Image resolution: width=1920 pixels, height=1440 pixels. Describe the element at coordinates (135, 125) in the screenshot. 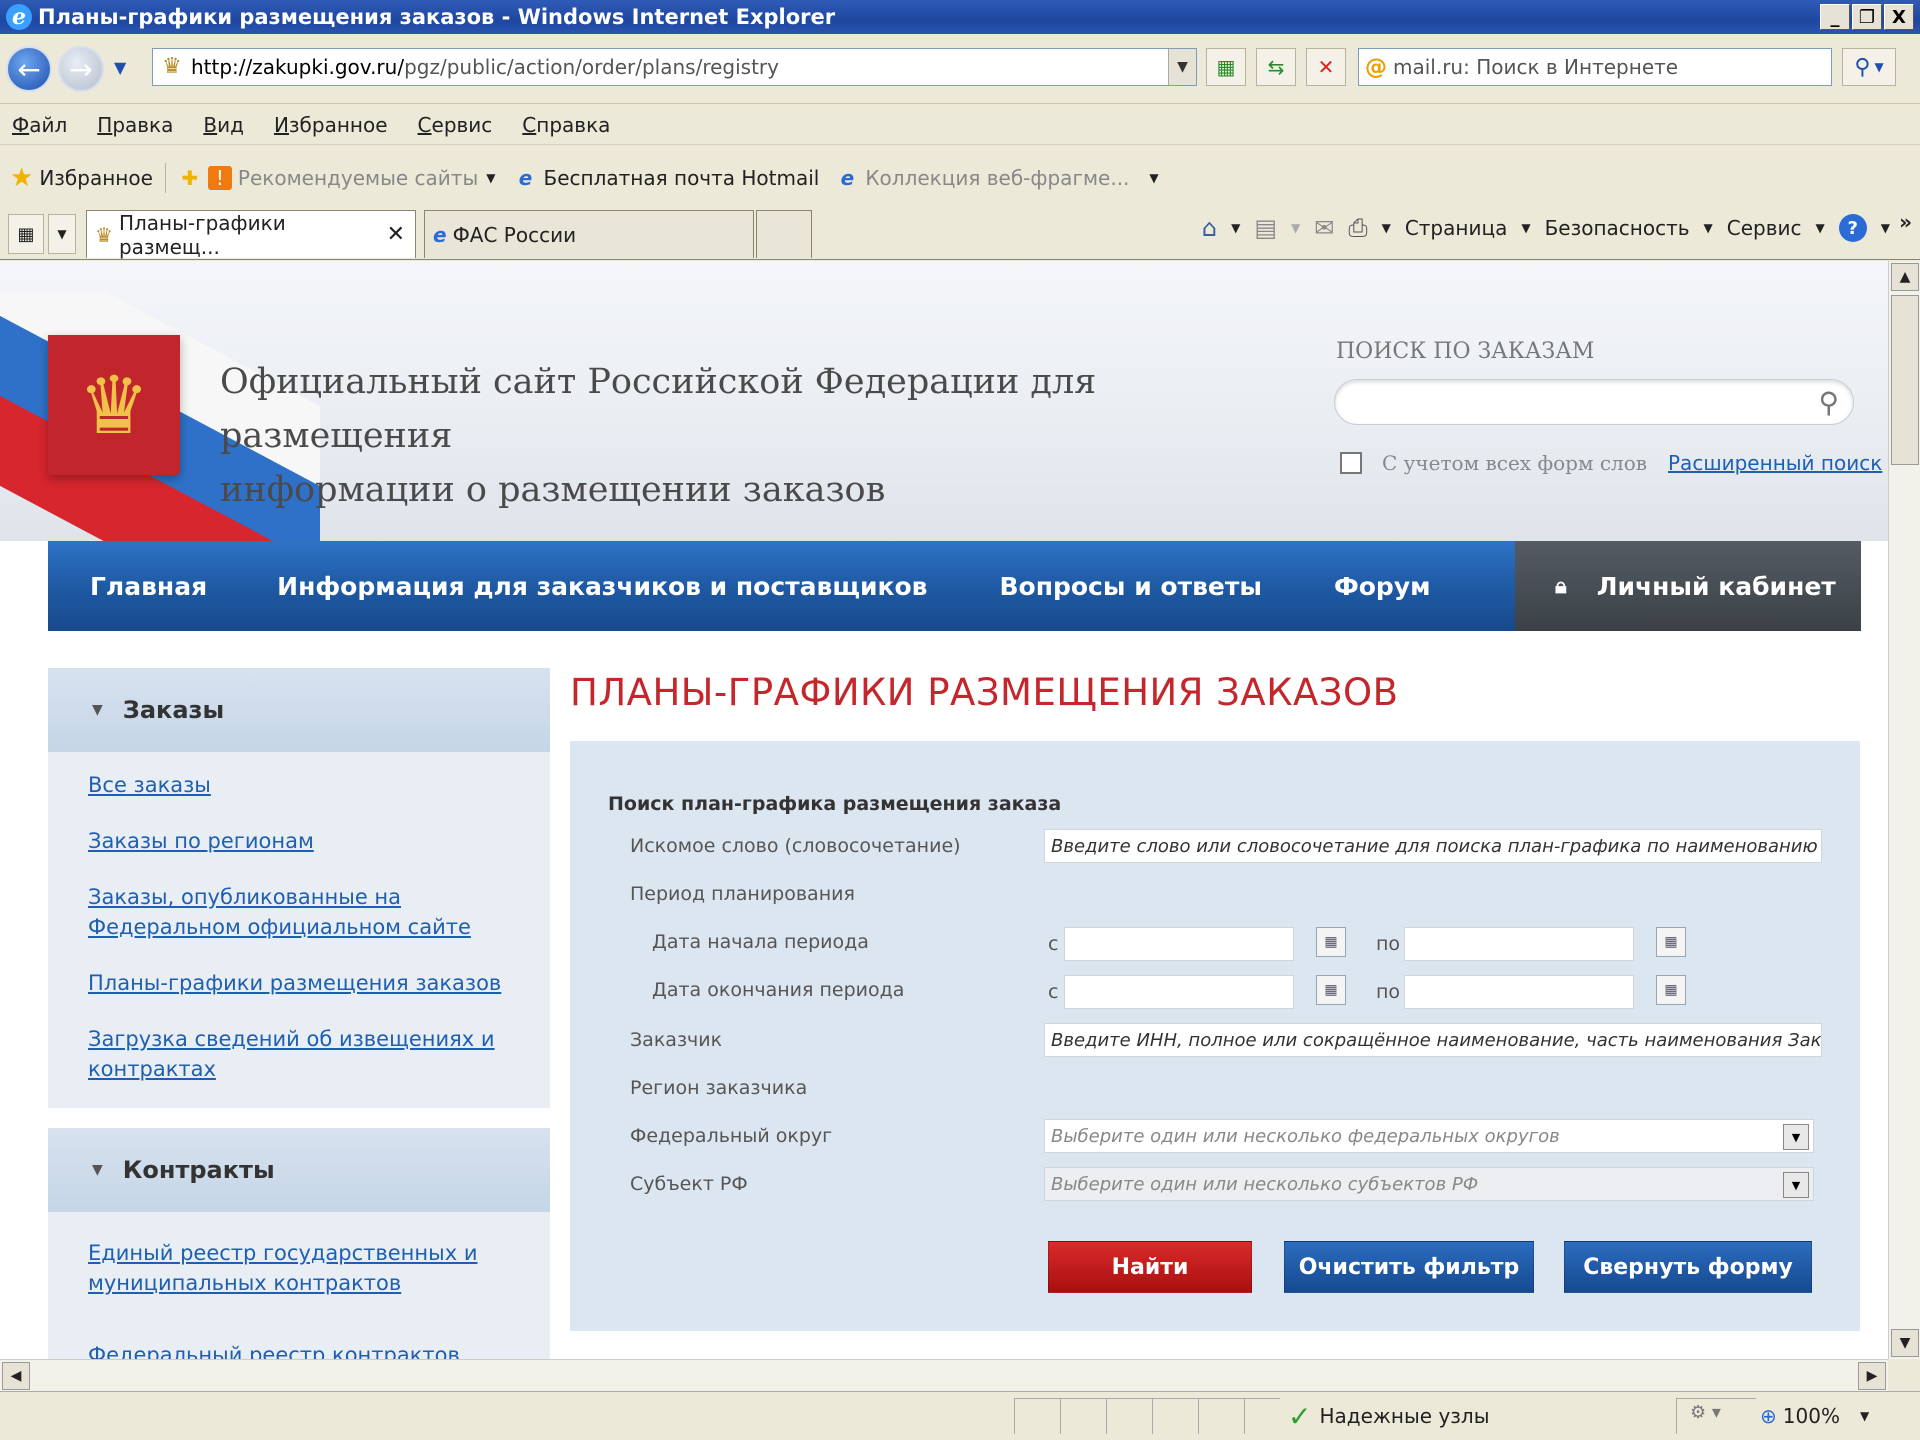

I see `menu-edit: Правка` at that location.